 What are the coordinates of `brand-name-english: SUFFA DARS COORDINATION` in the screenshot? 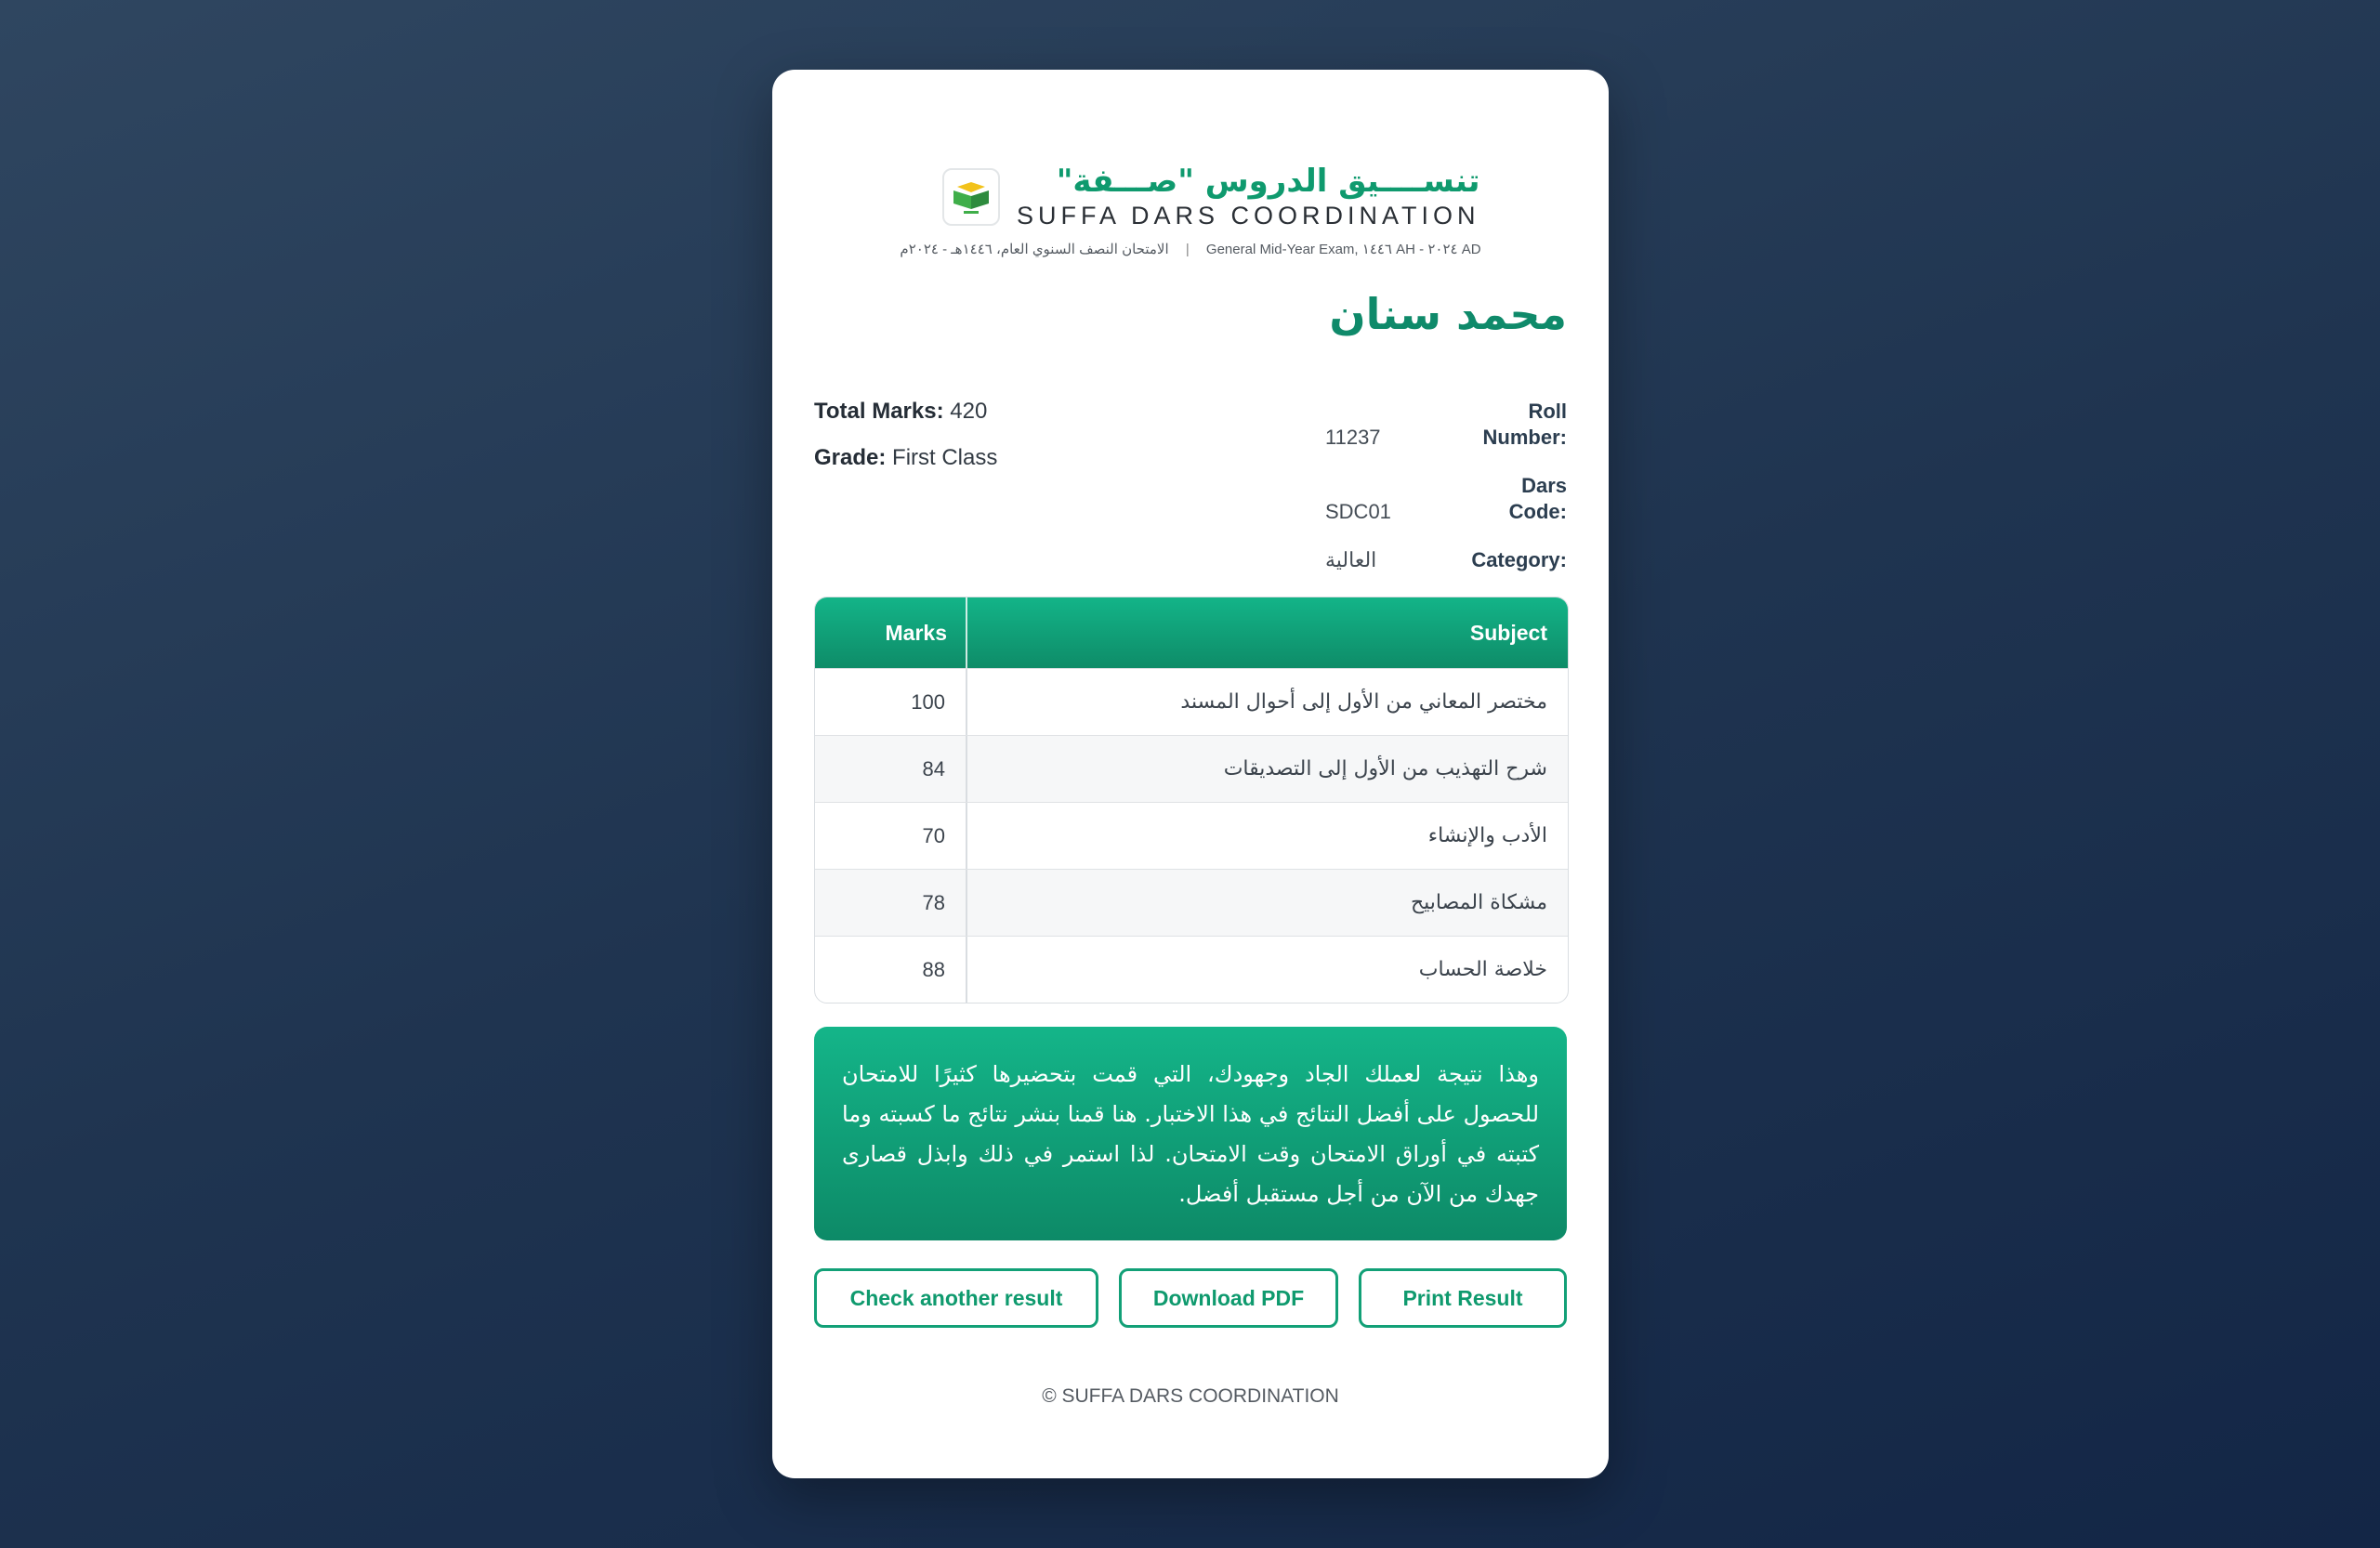 It's located at (1248, 216).